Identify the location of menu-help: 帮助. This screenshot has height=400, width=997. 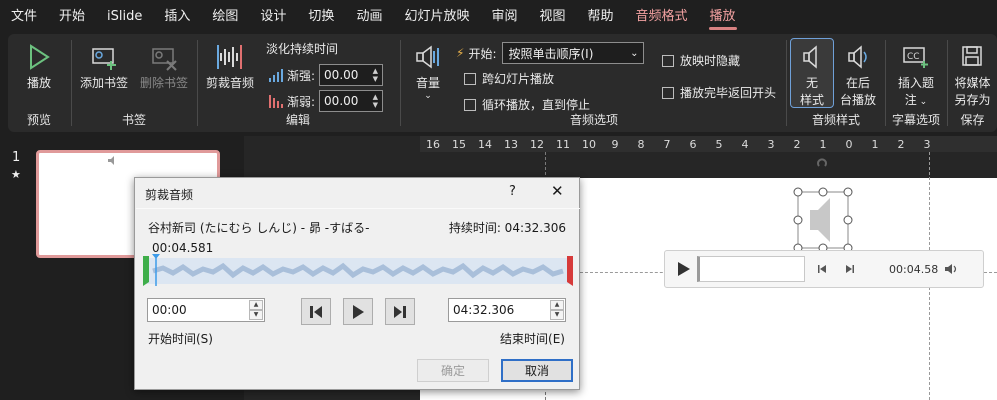
(601, 17).